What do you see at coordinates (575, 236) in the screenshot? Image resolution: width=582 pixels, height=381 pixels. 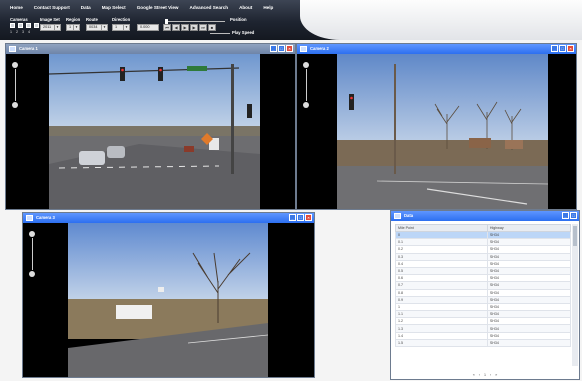 I see `scrollbar-thumb` at bounding box center [575, 236].